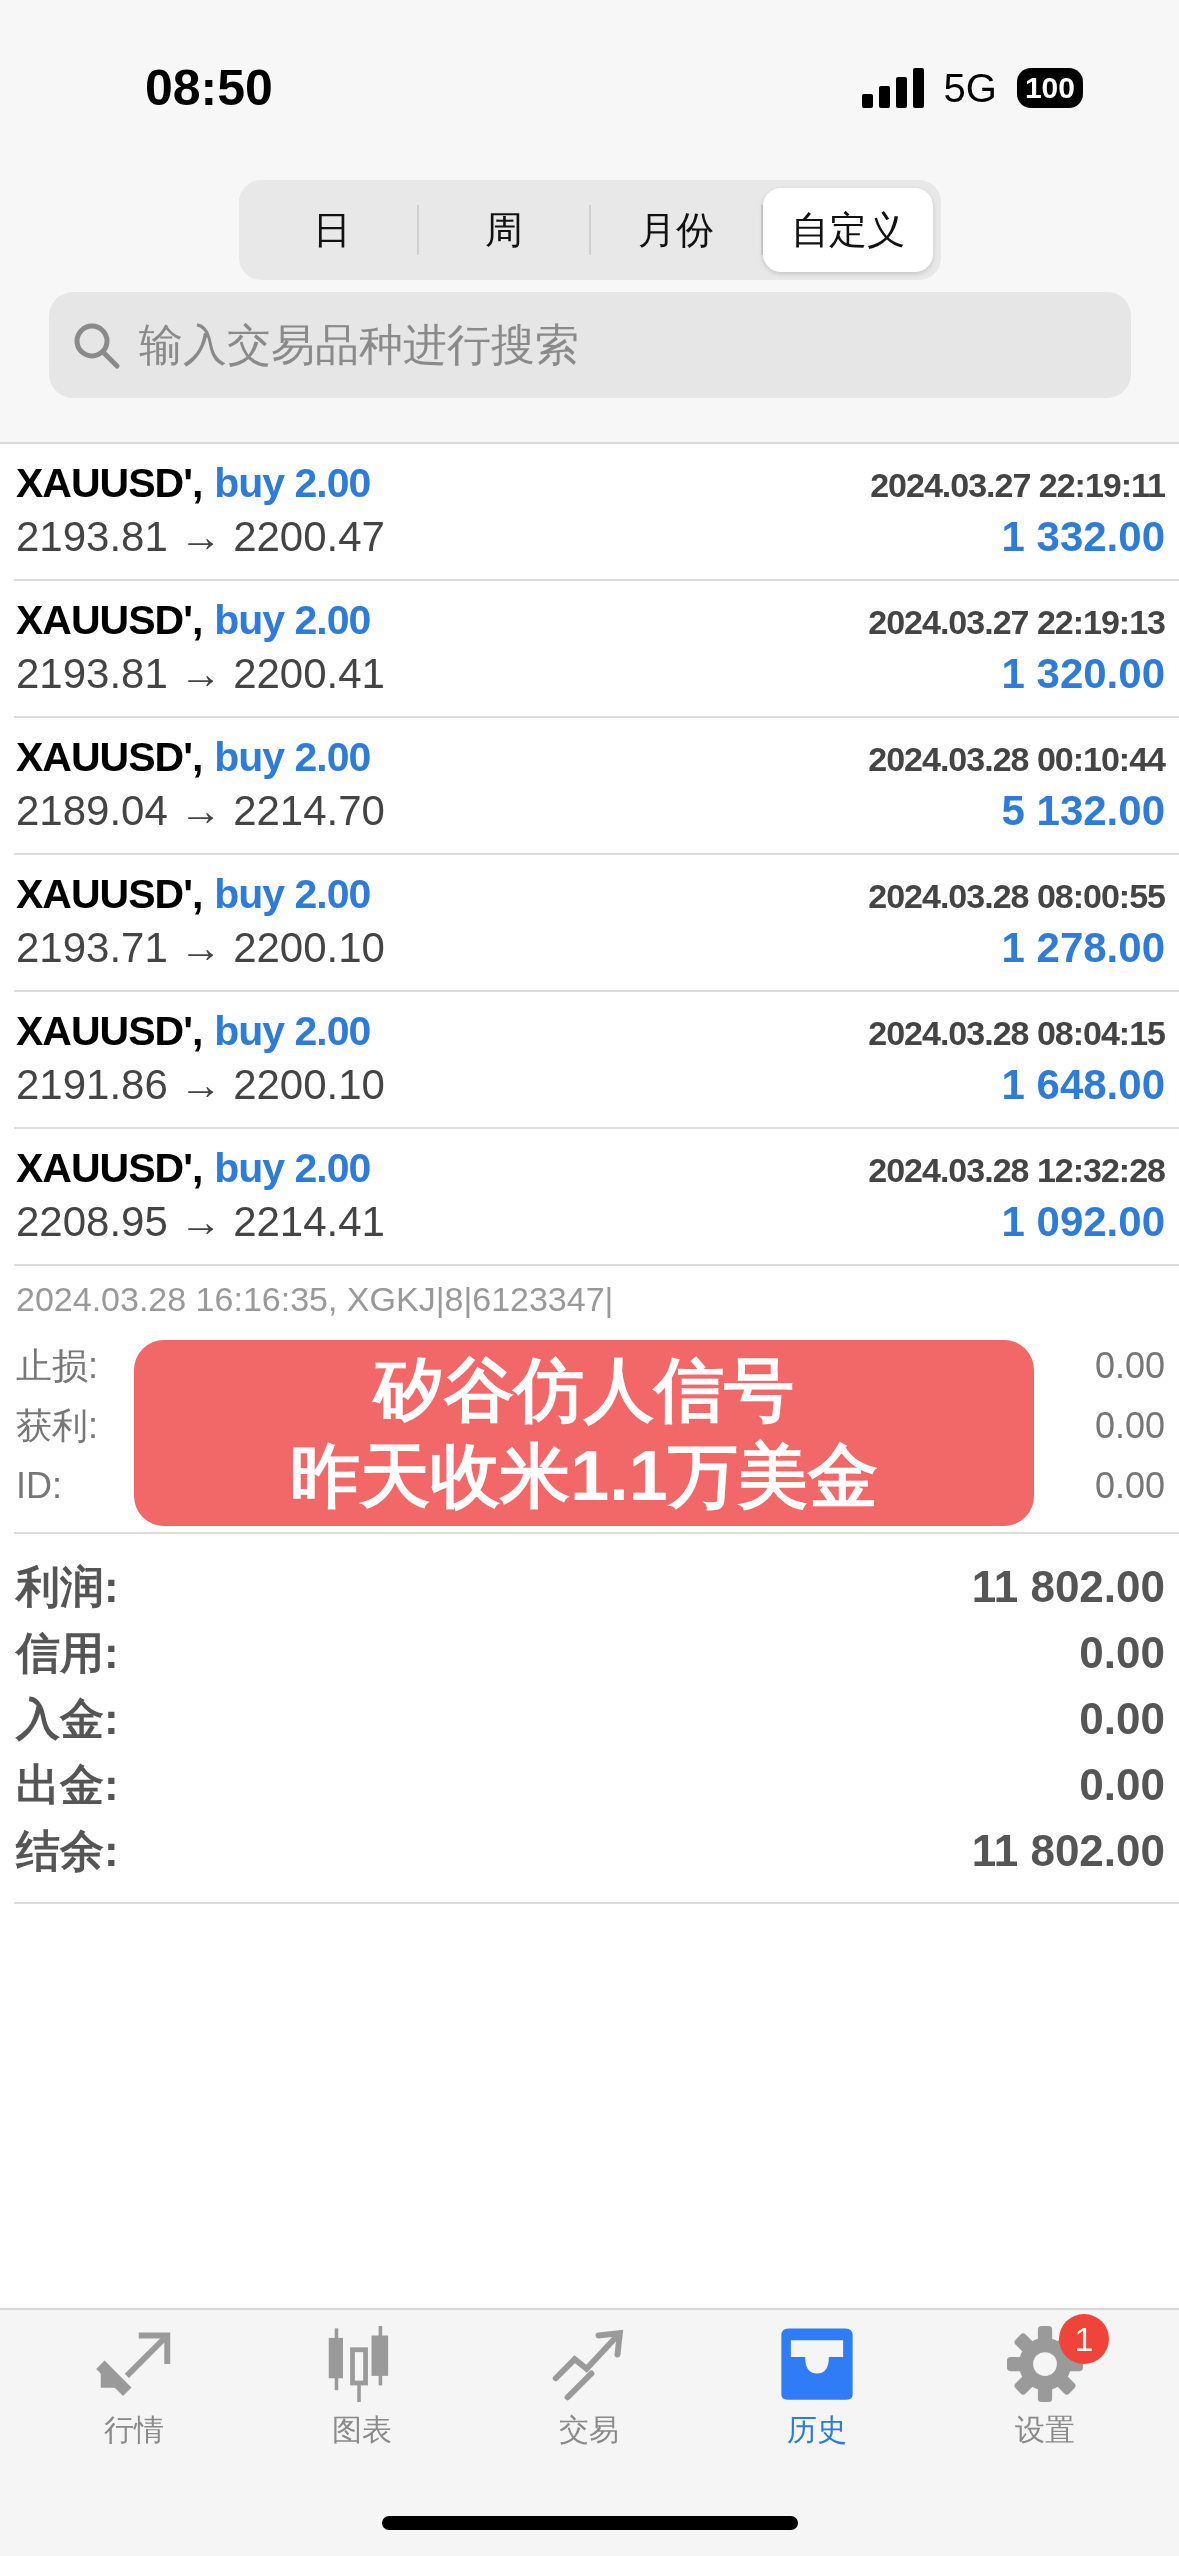 This screenshot has width=1179, height=2556. I want to click on price-change: 2208.95 → 2214.41, so click(200, 1222).